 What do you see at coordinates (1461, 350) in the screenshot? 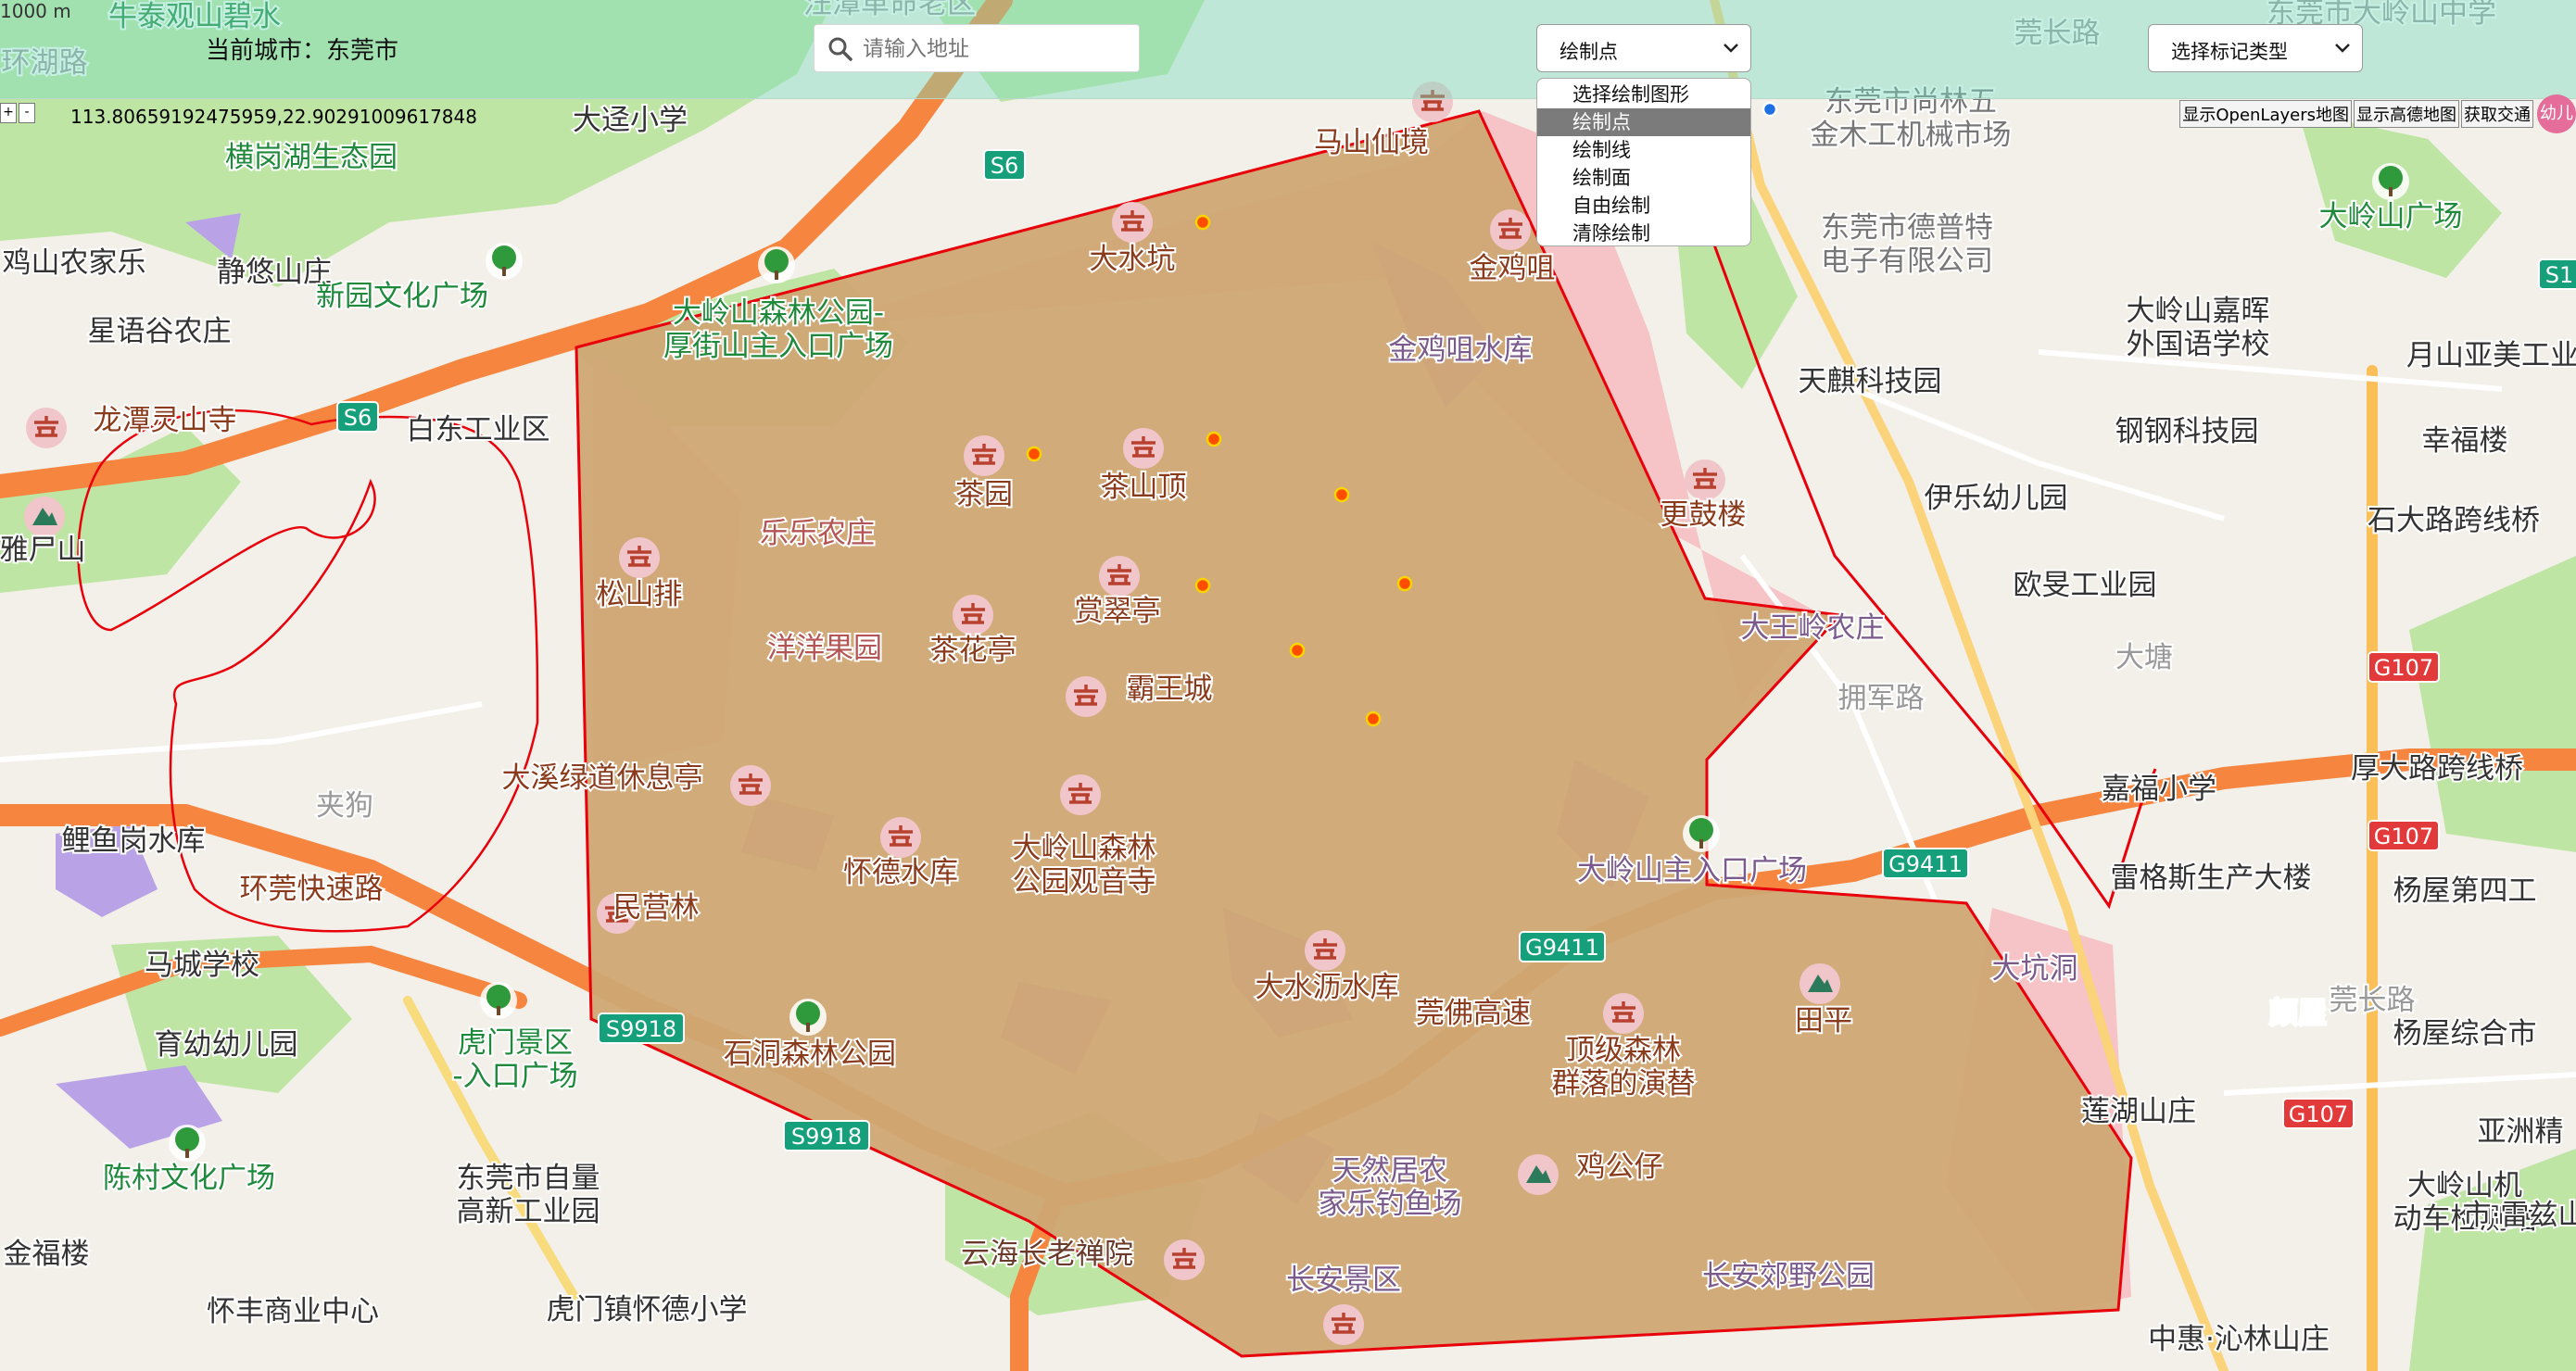
I see `map-label: 金鸡咀水库` at bounding box center [1461, 350].